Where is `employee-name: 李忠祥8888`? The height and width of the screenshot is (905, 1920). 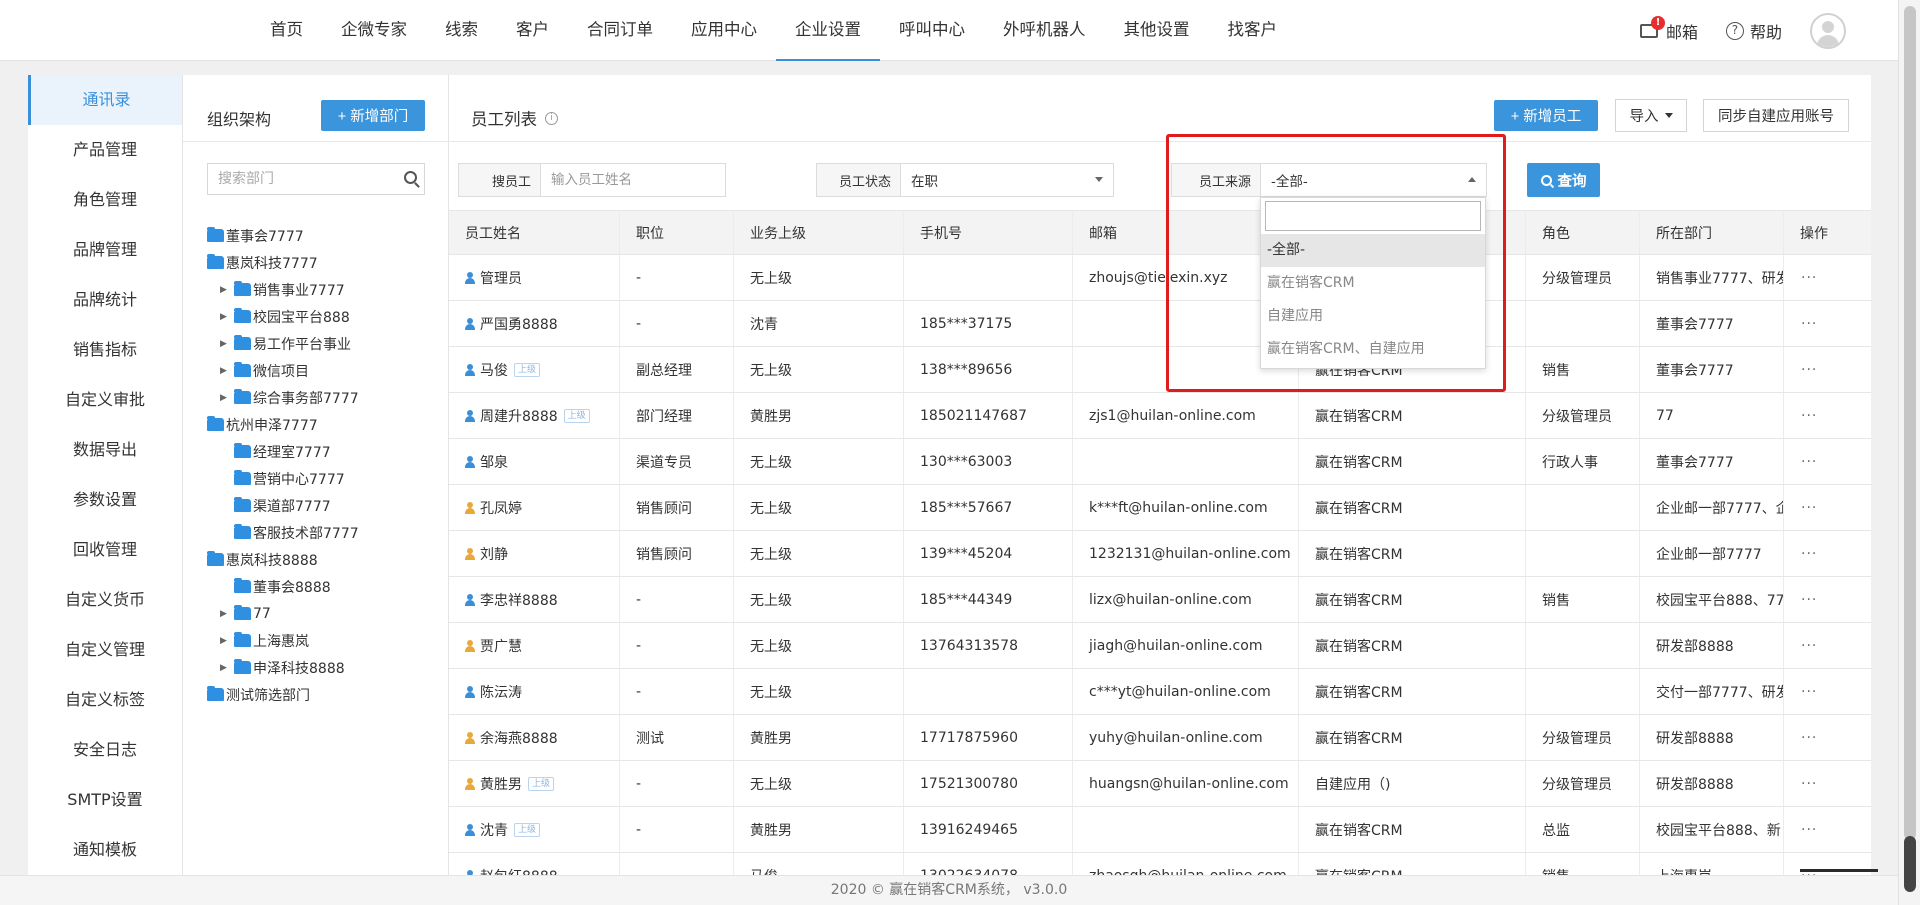 employee-name: 李忠祥8888 is located at coordinates (519, 600).